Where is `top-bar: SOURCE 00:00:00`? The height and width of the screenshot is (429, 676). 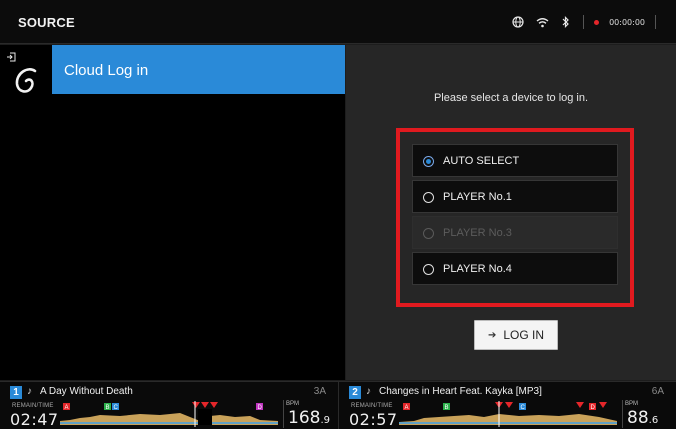
top-bar: SOURCE 00:00:00 is located at coordinates (338, 22).